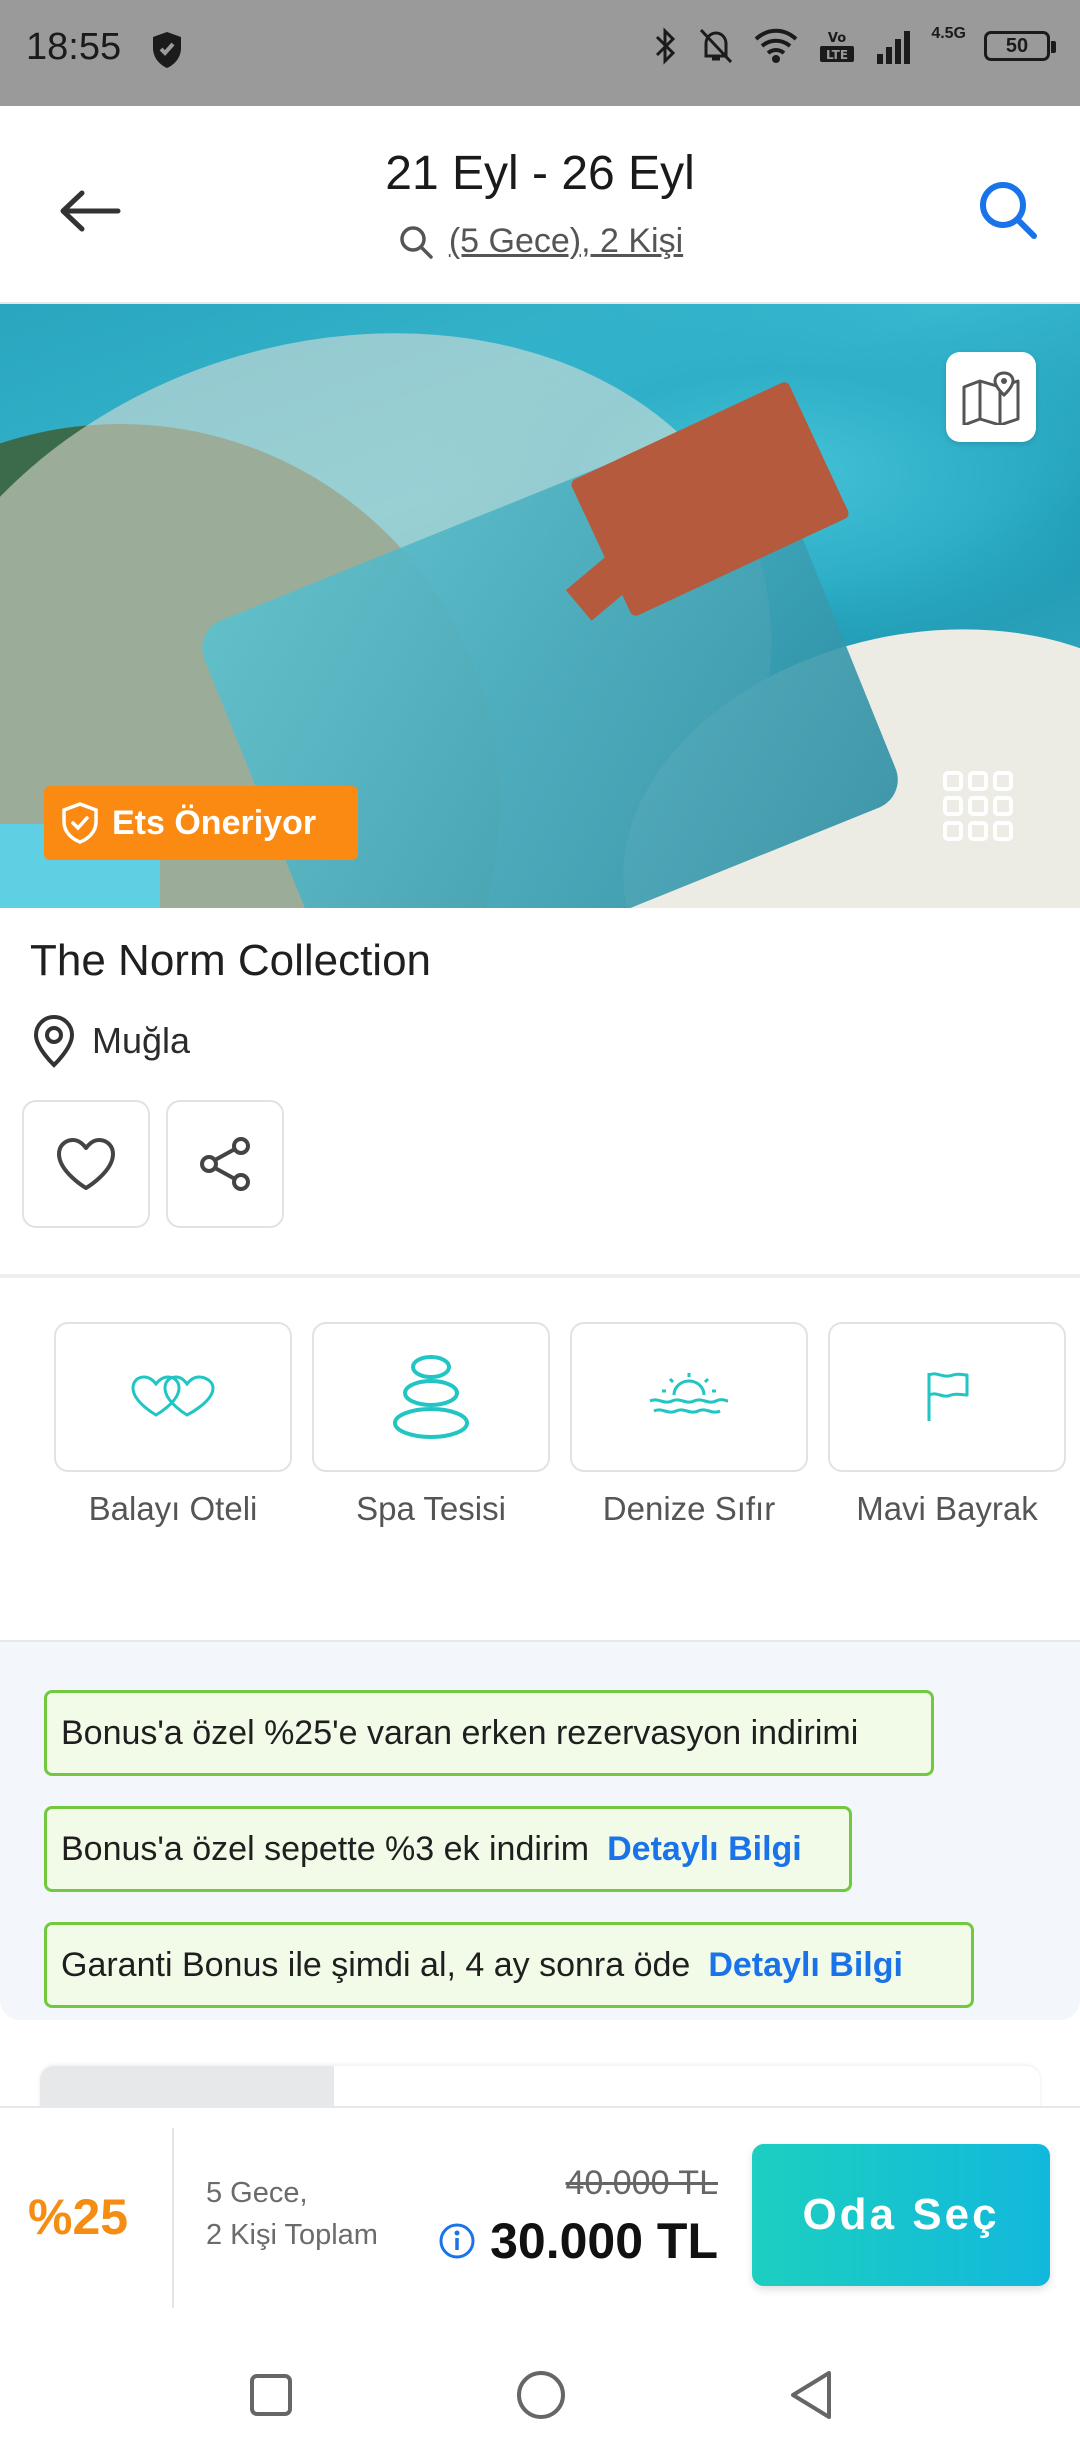 The image size is (1080, 2460). I want to click on bluetooth-icon, so click(666, 46).